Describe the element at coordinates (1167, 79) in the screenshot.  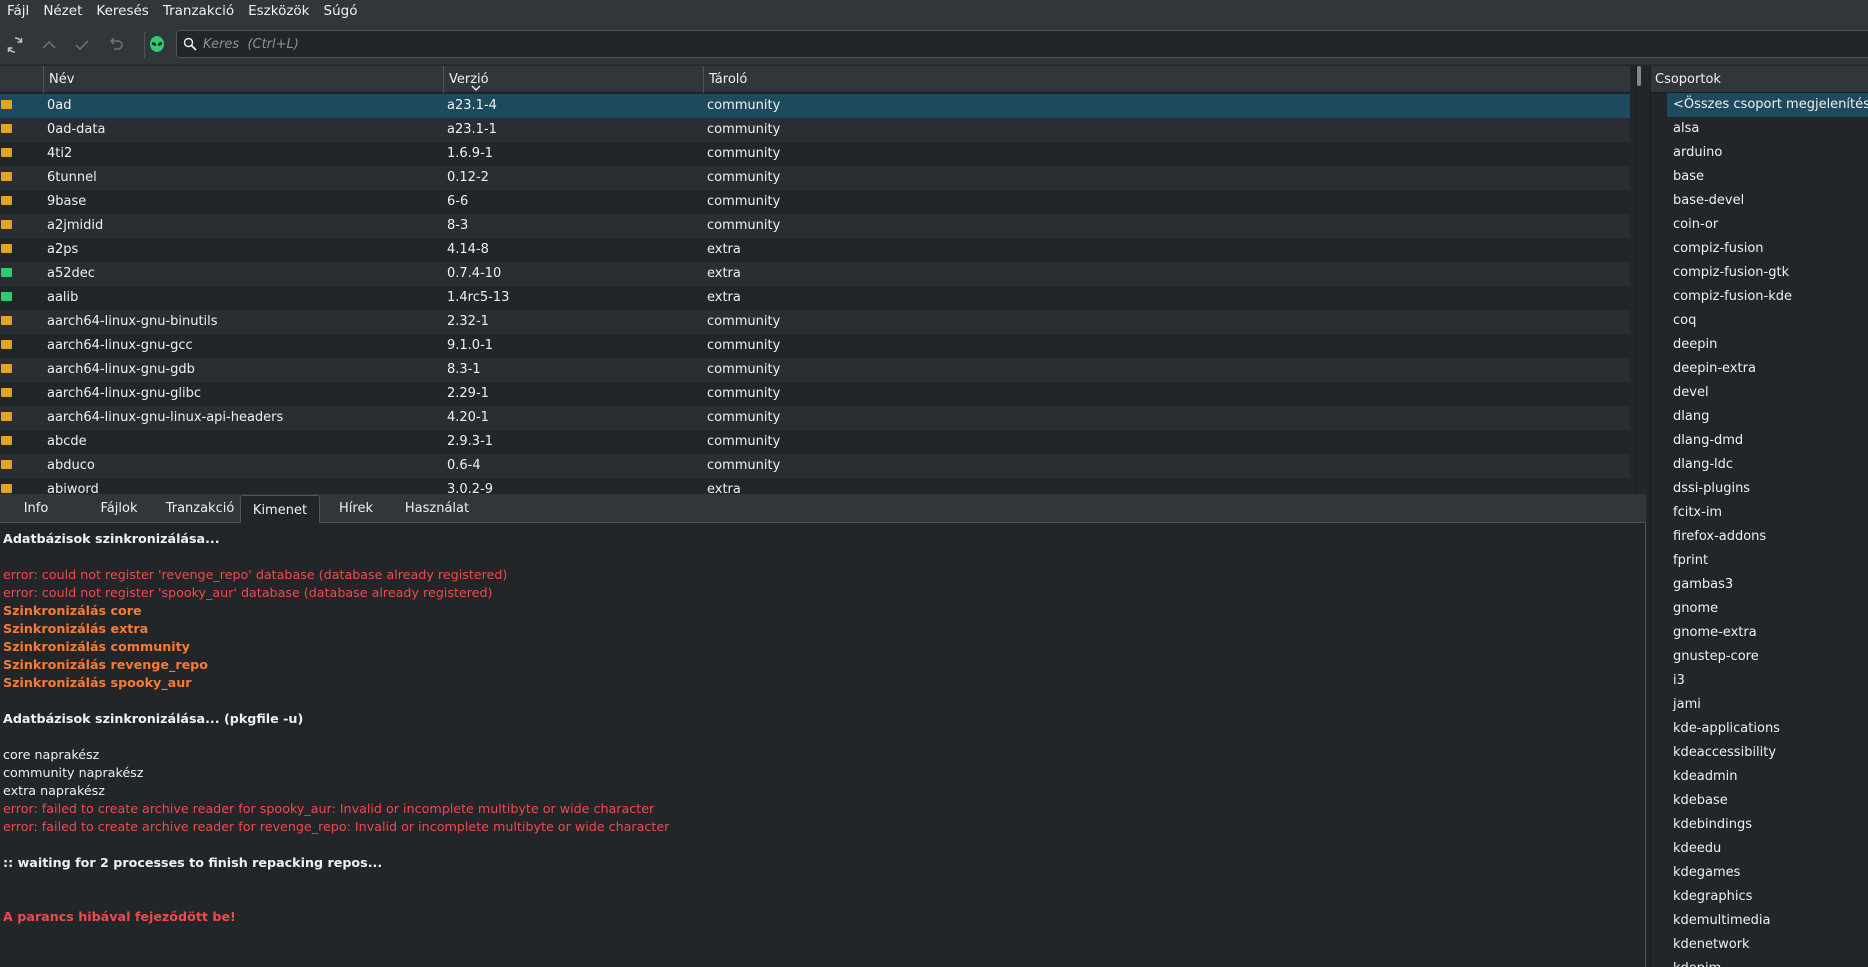
I see `header-repo: Tároló` at that location.